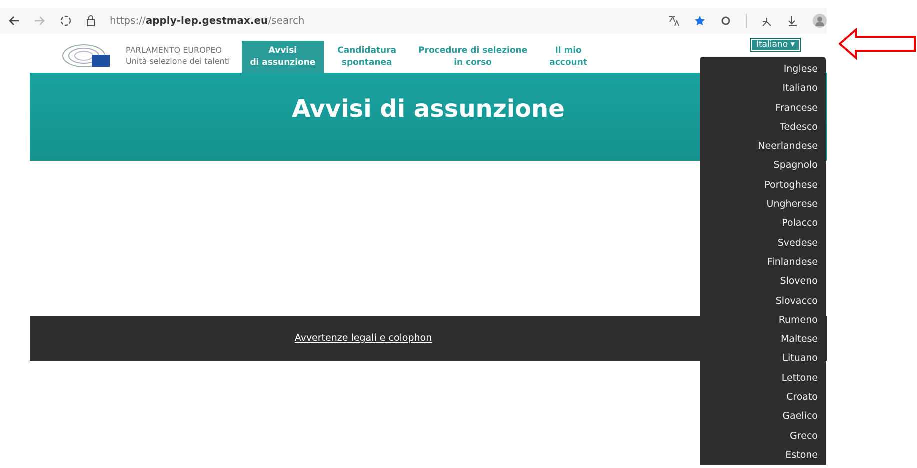  Describe the element at coordinates (804, 224) in the screenshot. I see `language-option: Polacco` at that location.